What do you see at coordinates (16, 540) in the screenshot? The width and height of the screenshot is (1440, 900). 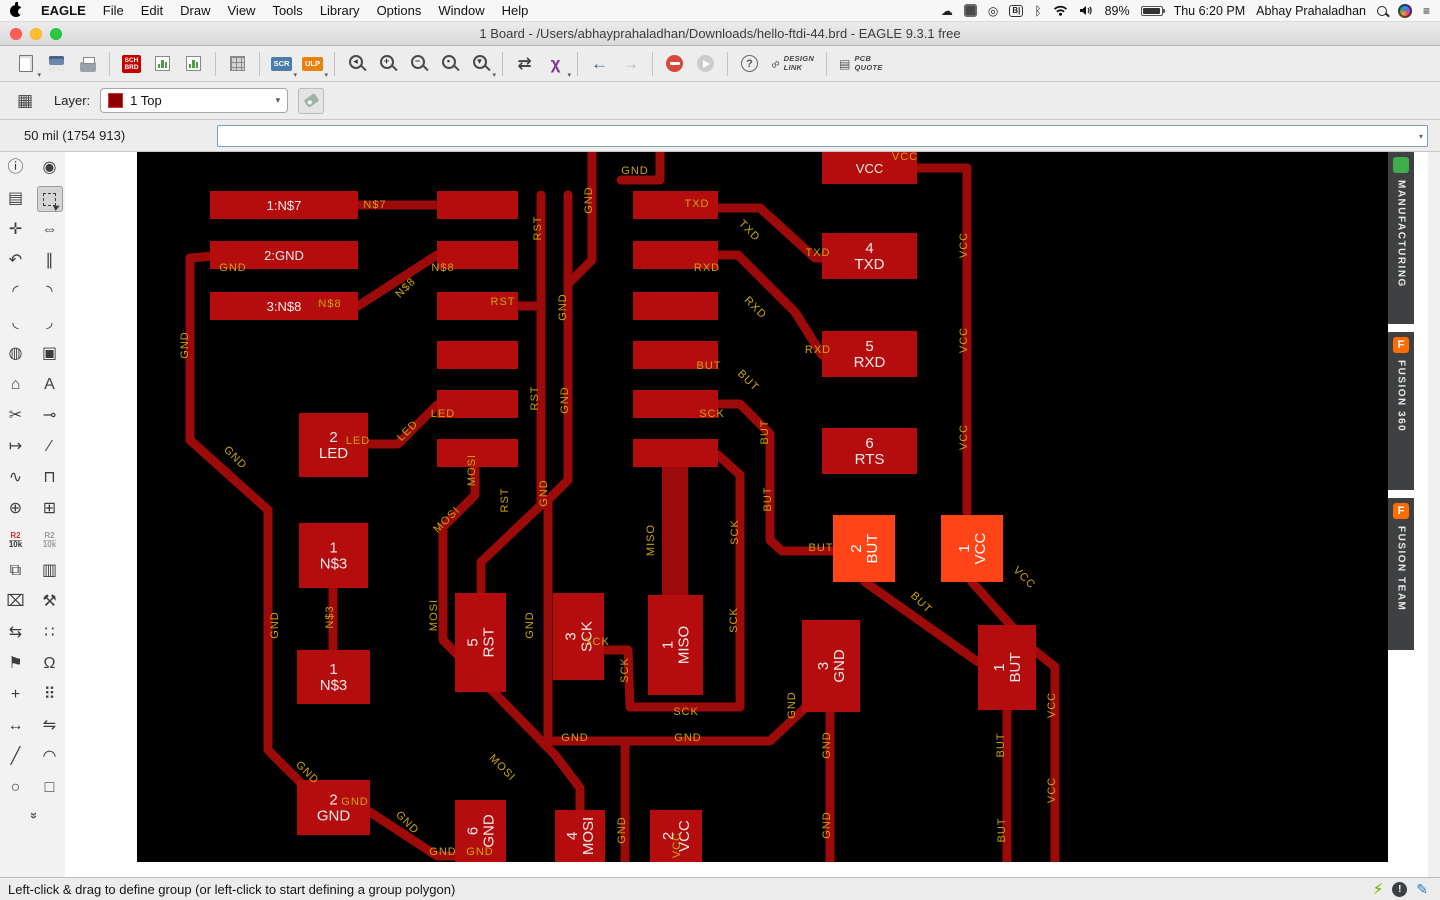 I see `value-tool: R2 10k` at bounding box center [16, 540].